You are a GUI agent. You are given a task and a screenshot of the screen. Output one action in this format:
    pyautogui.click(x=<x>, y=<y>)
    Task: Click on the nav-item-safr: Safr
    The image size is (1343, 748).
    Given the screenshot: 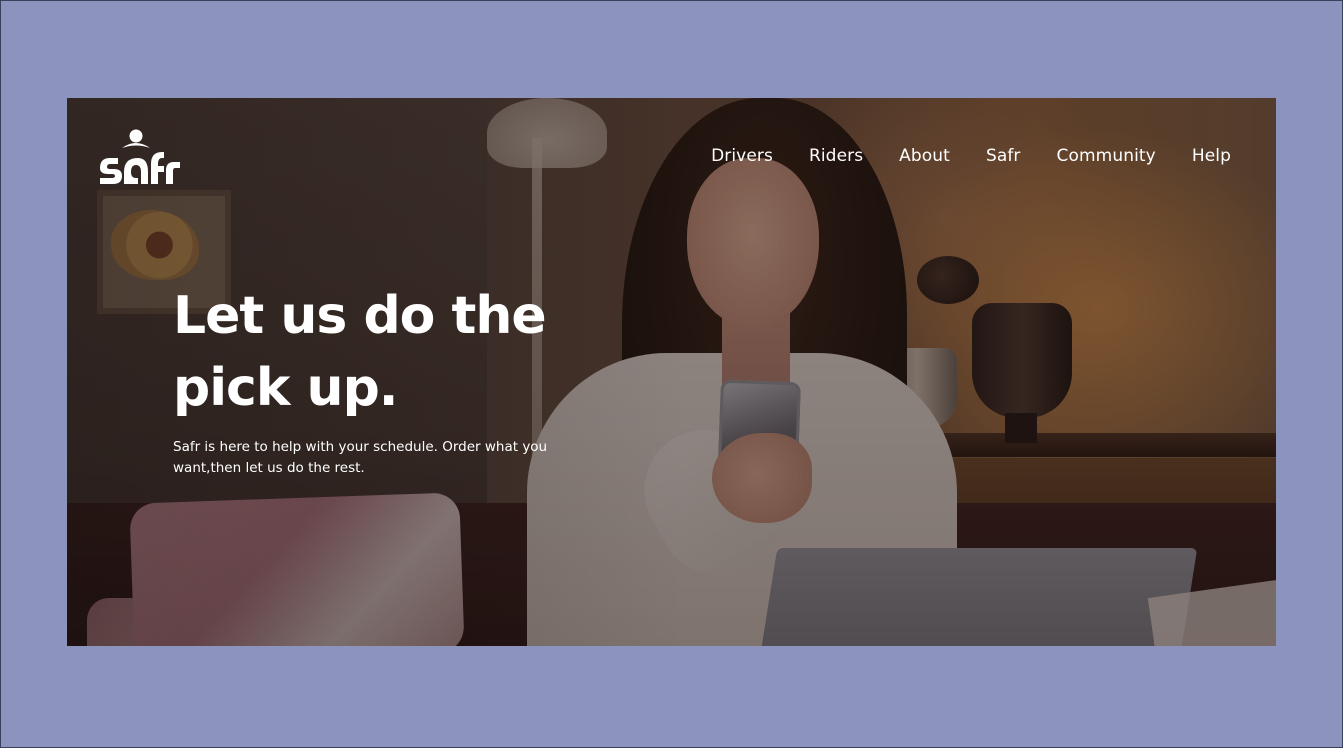 What is the action you would take?
    pyautogui.click(x=1003, y=156)
    